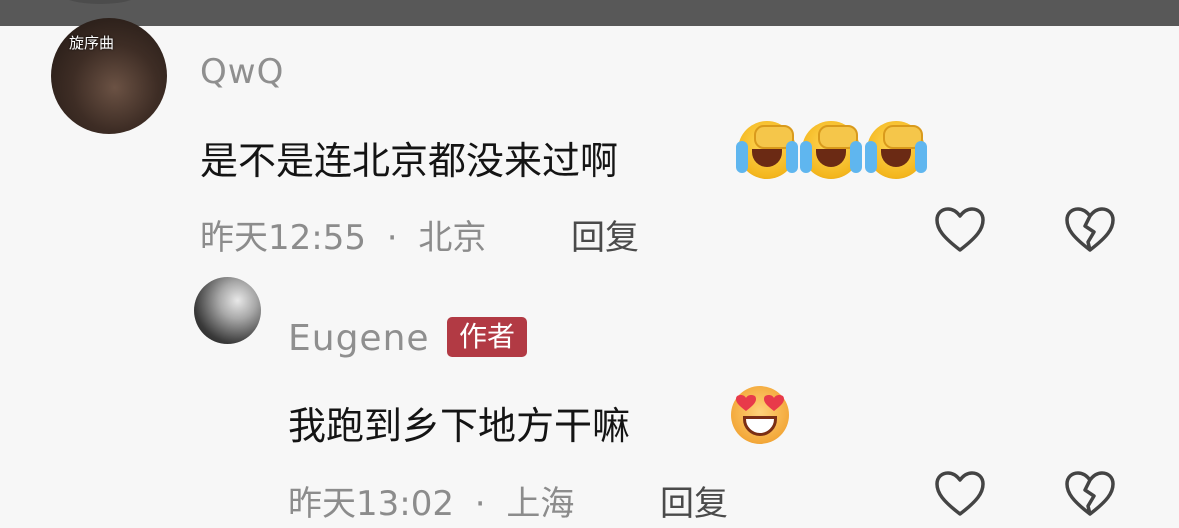  I want to click on comment-meta: 昨天13:02 · 上海, so click(431, 500).